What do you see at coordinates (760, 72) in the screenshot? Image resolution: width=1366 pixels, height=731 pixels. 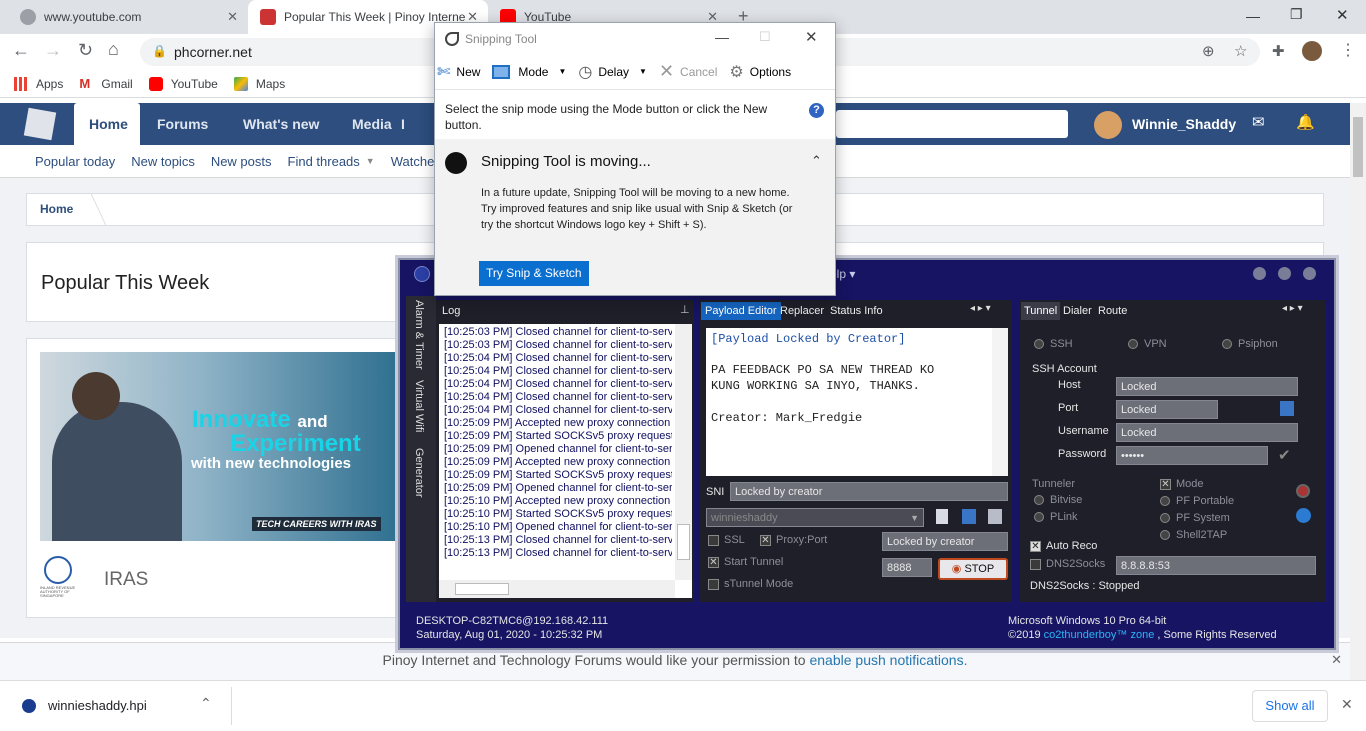 I see `options-button: ⚙ Options` at bounding box center [760, 72].